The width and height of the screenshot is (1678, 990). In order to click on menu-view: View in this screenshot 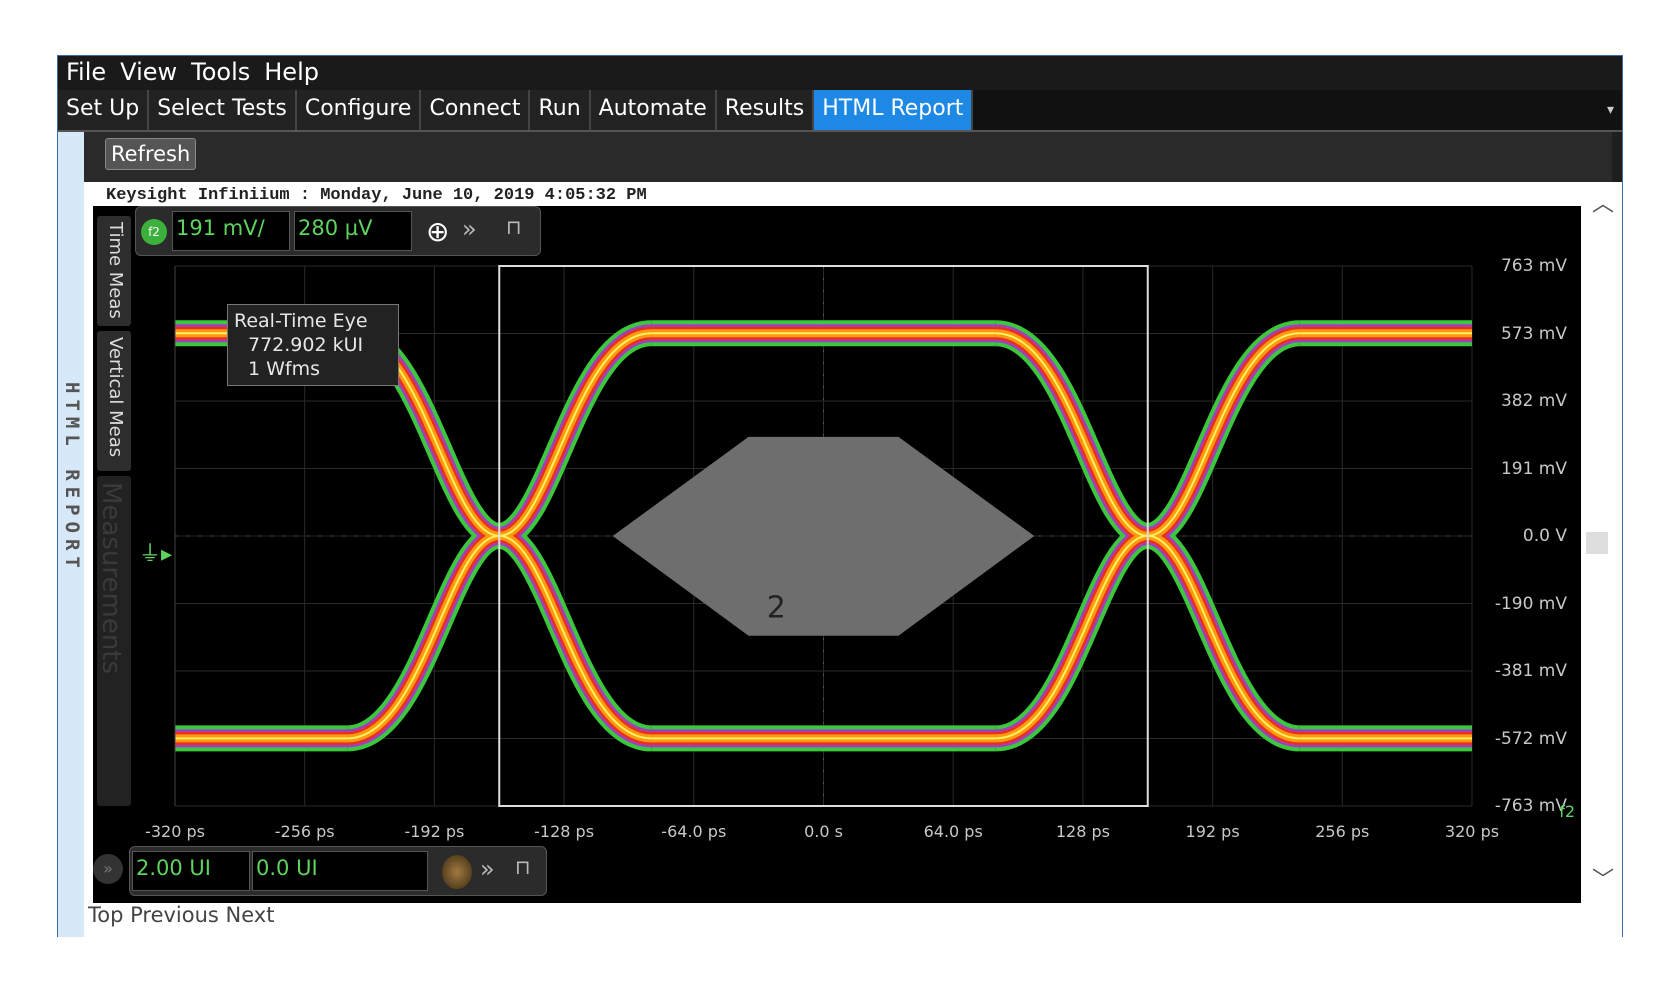, I will do `click(148, 73)`.